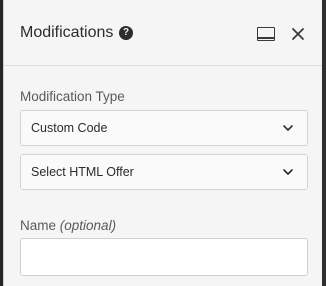  Describe the element at coordinates (324, 143) in the screenshot. I see `right-edge-strip` at that location.